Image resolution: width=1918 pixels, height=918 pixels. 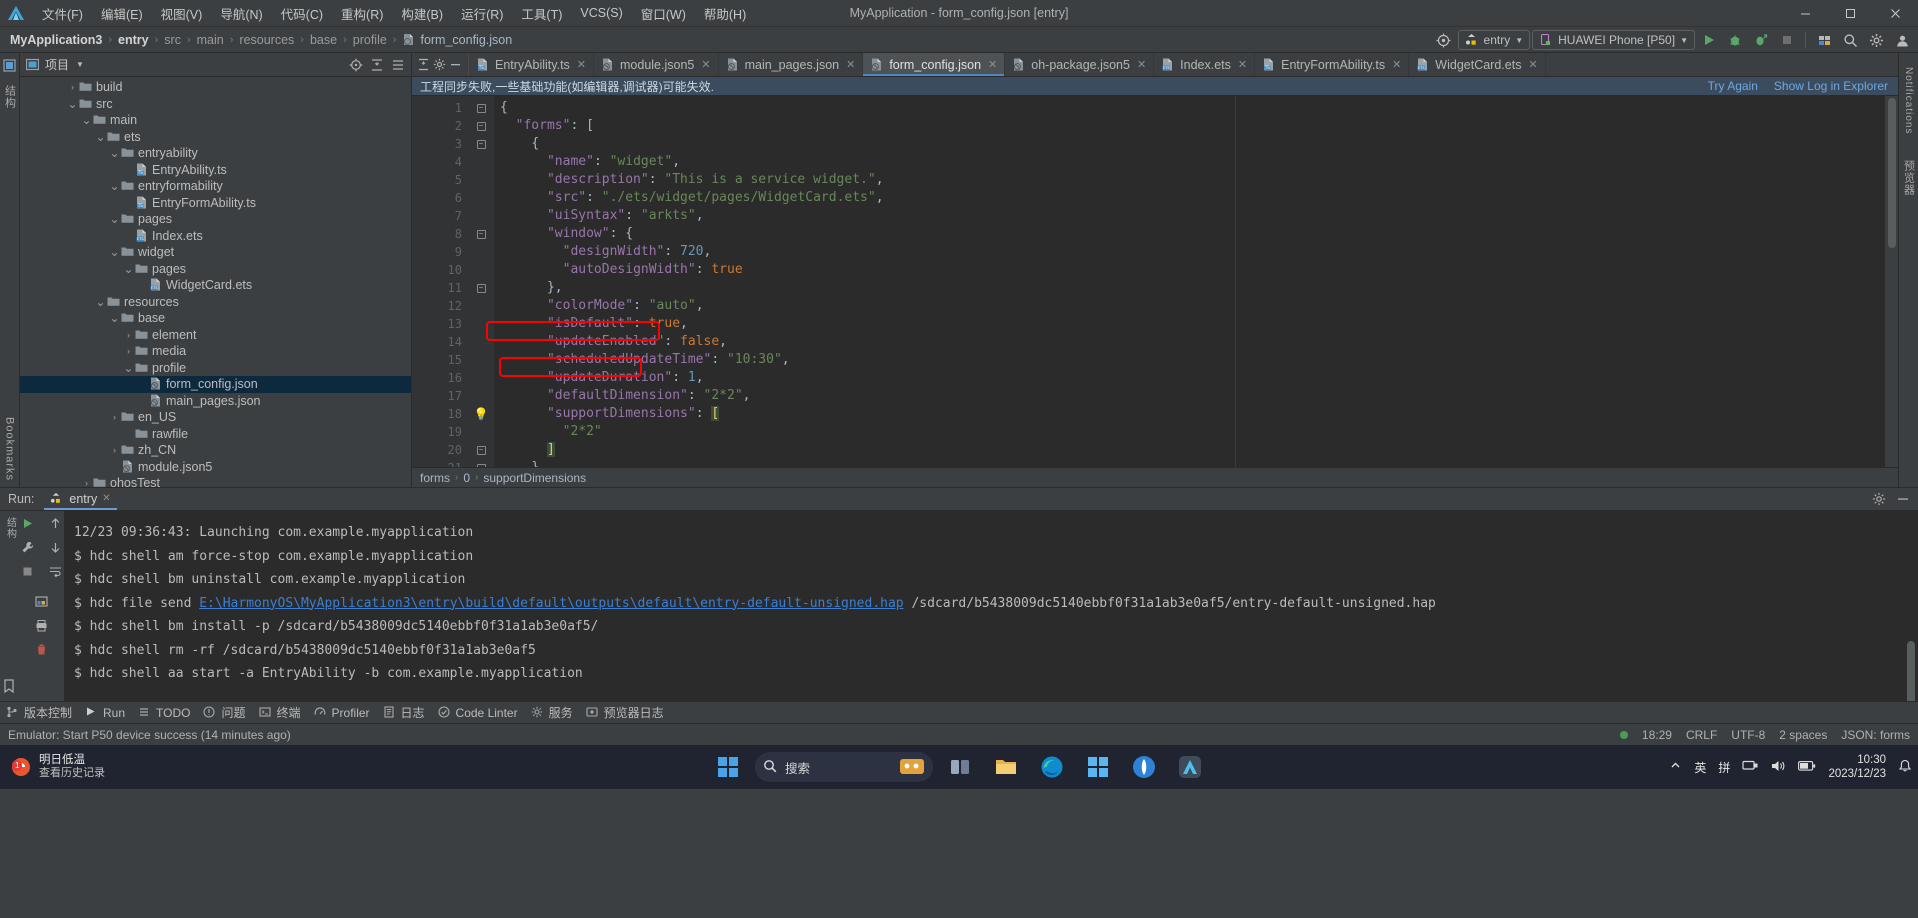 I want to click on chevron-up-icon, so click(x=1675, y=767).